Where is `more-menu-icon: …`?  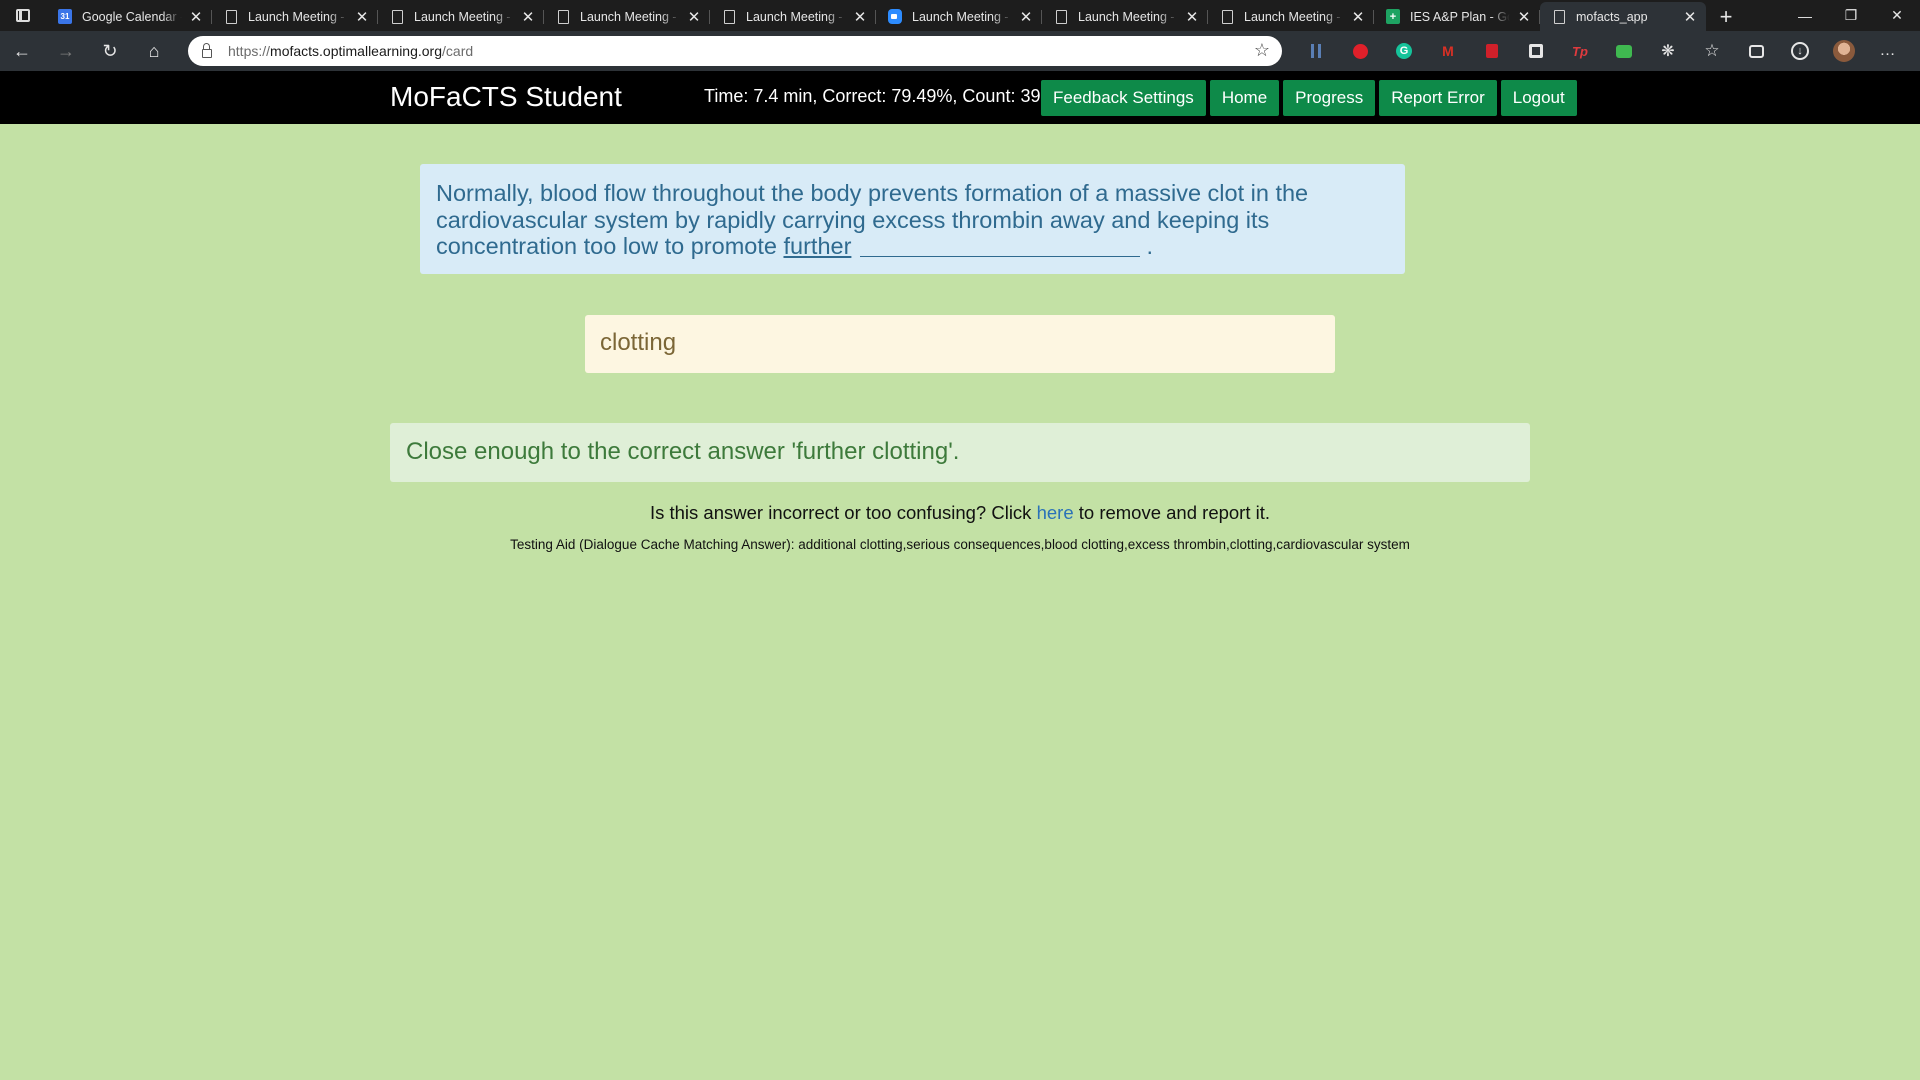
more-menu-icon: … is located at coordinates (1888, 51).